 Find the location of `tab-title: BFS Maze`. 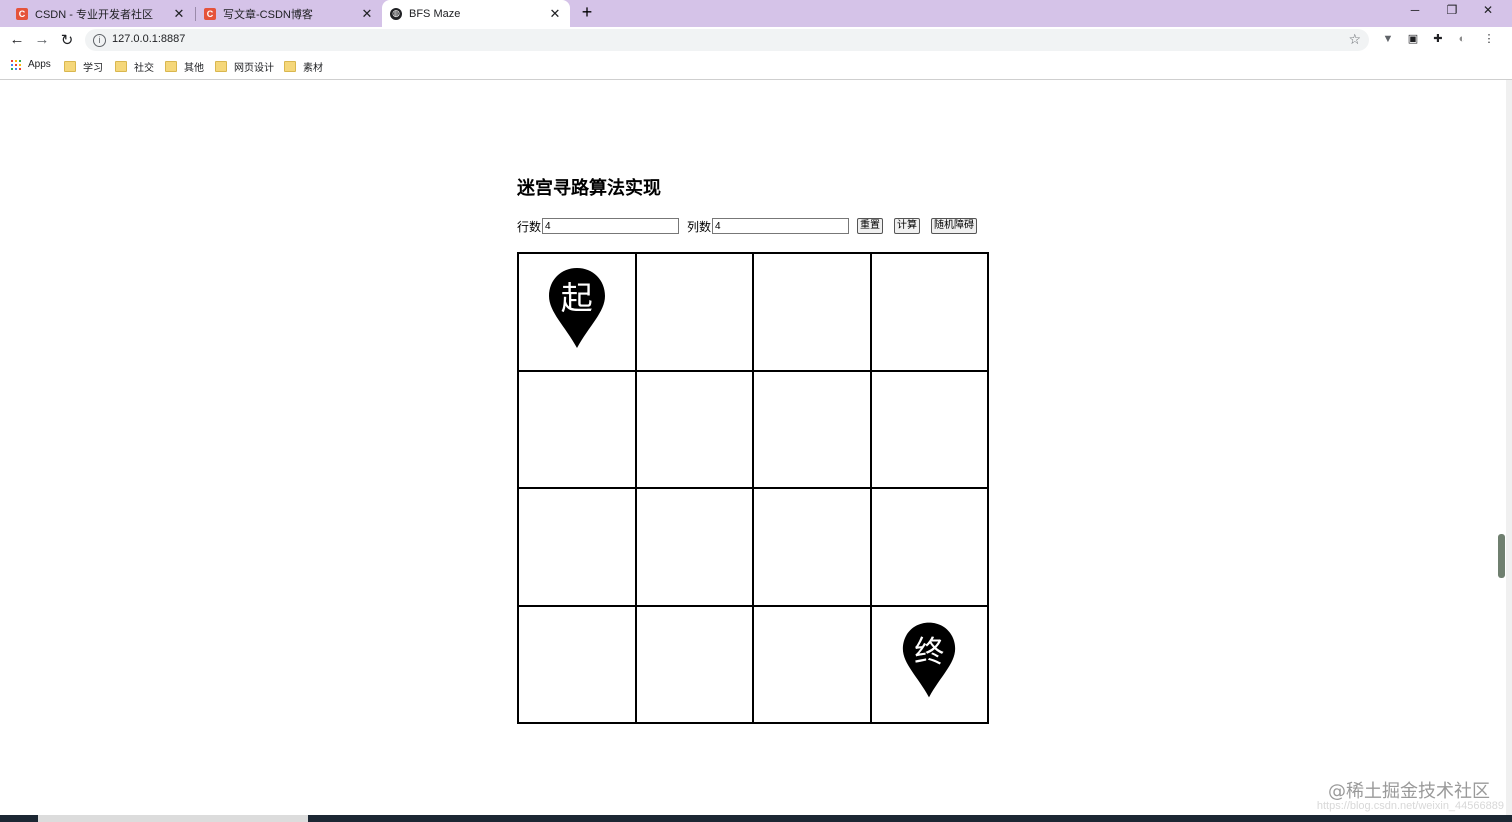

tab-title: BFS Maze is located at coordinates (435, 13).